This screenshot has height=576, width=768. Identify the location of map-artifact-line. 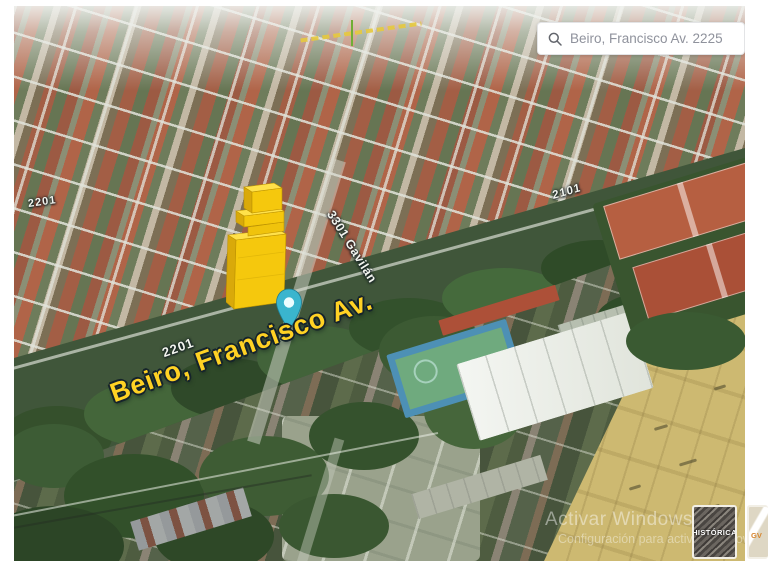
(352, 33).